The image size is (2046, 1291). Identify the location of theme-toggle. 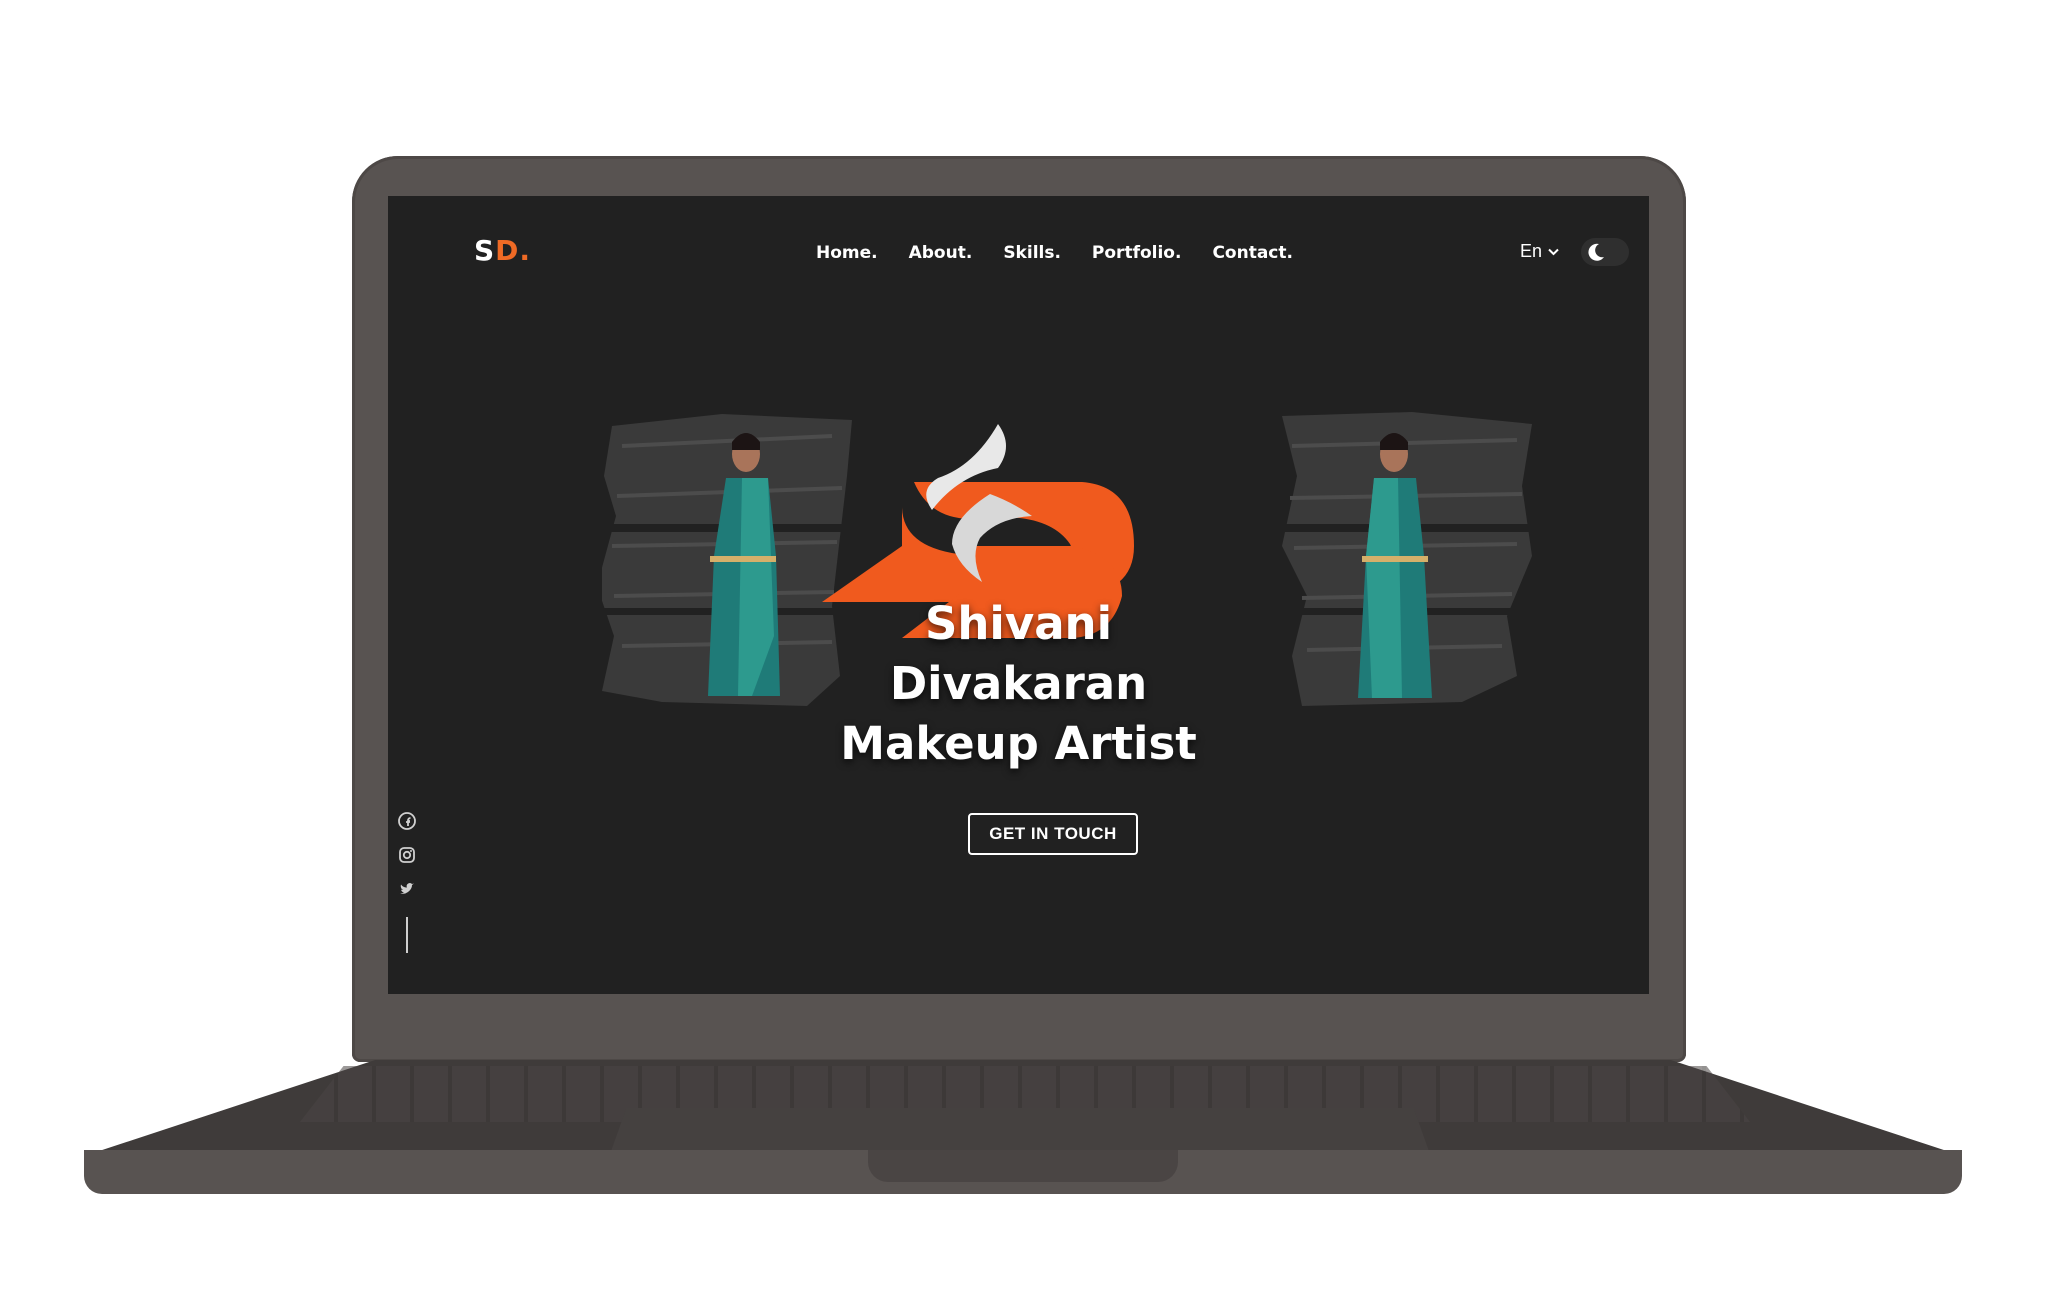
(1605, 252).